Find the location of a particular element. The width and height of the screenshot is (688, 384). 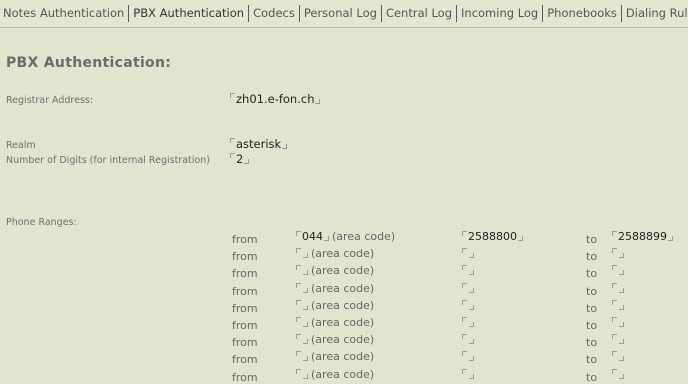

tab-pbx-authentication: PBX Authentication is located at coordinates (188, 13).